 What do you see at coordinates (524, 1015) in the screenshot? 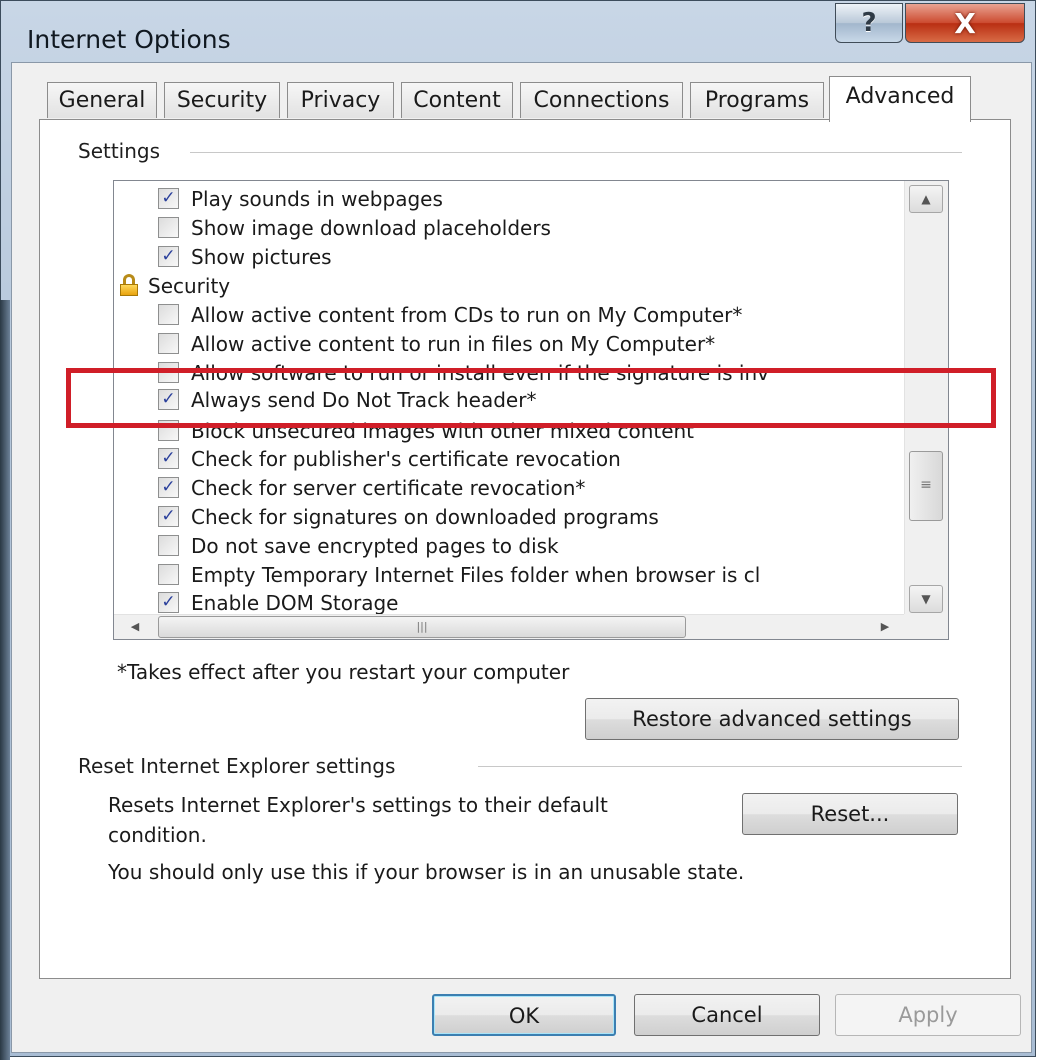
I see `ok-button: OK` at bounding box center [524, 1015].